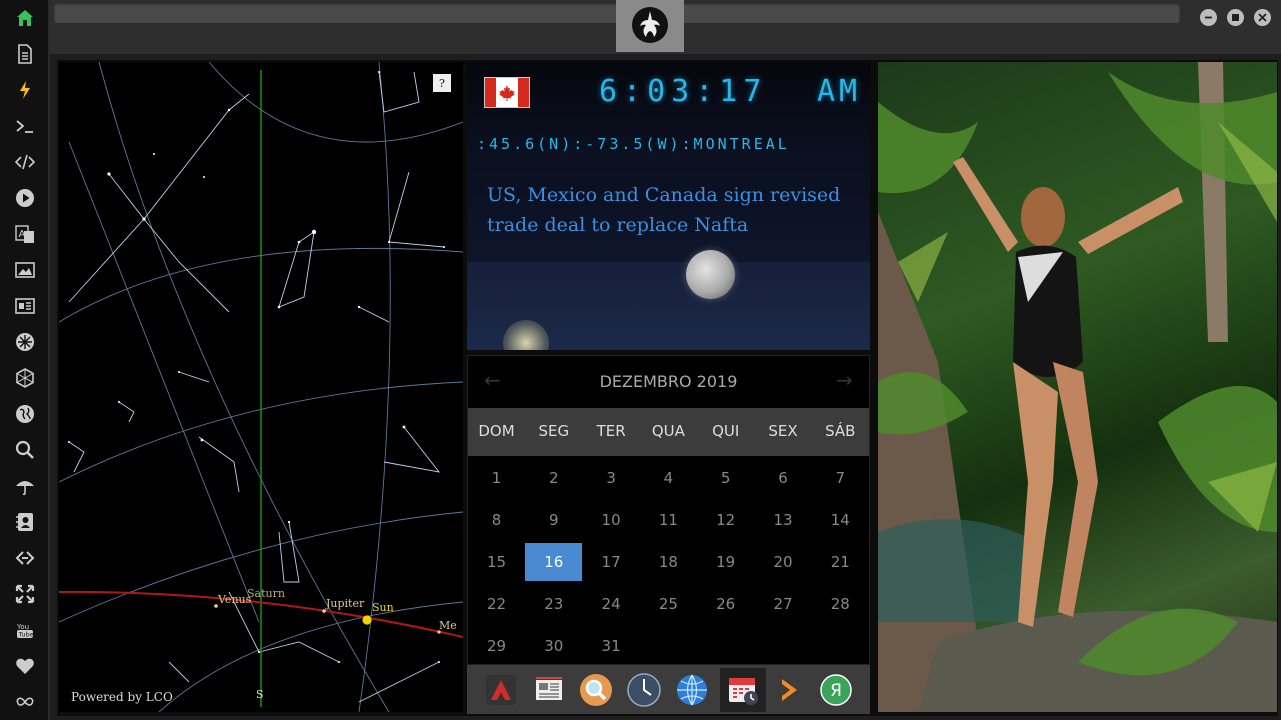 The width and height of the screenshot is (1281, 720). Describe the element at coordinates (25, 162) in the screenshot. I see `code-icon` at that location.